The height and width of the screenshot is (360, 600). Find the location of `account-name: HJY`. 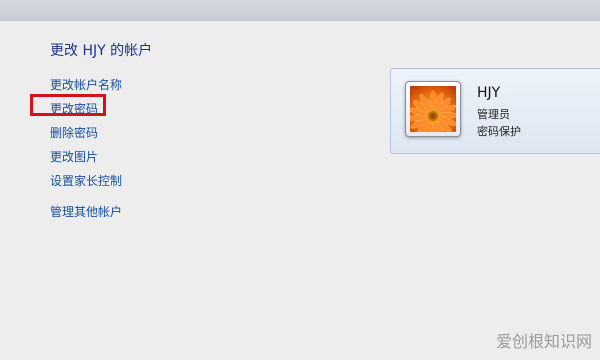

account-name: HJY is located at coordinates (489, 93).